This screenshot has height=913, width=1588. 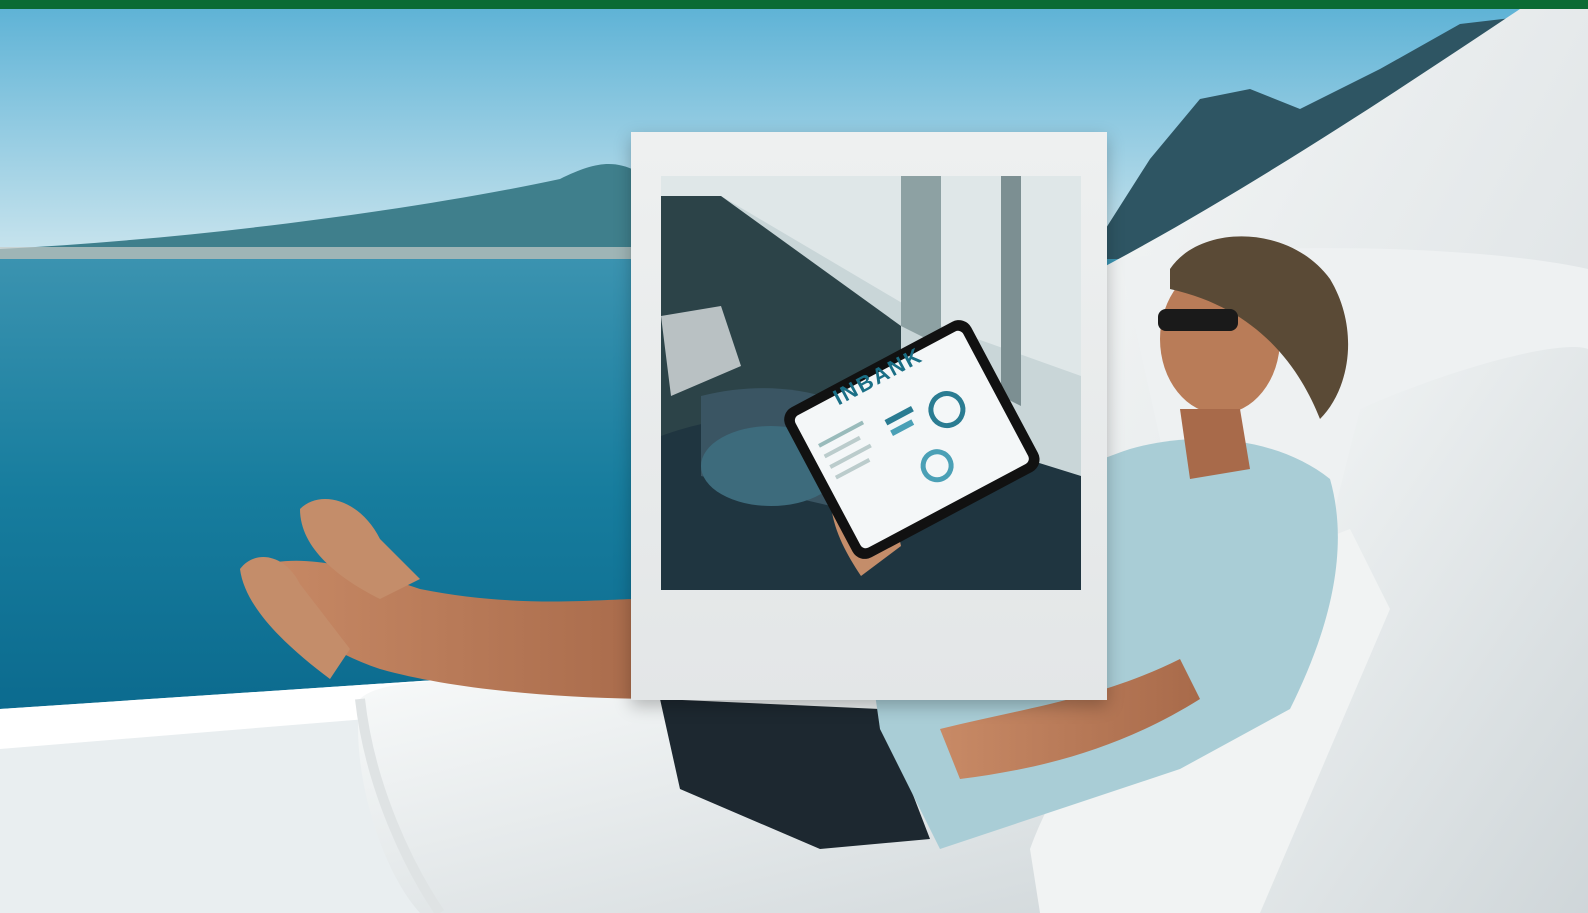 What do you see at coordinates (794, 4) in the screenshot?
I see `top-brand-bar` at bounding box center [794, 4].